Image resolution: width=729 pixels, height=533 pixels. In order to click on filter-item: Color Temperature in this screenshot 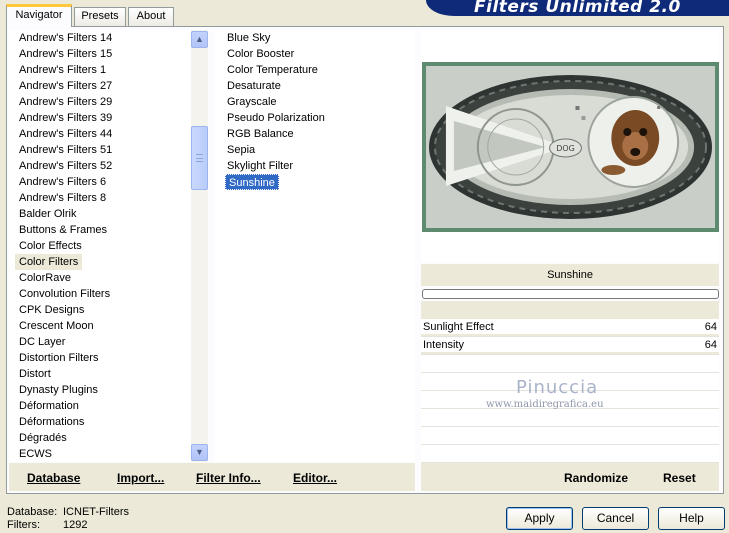, I will do `click(315, 70)`.